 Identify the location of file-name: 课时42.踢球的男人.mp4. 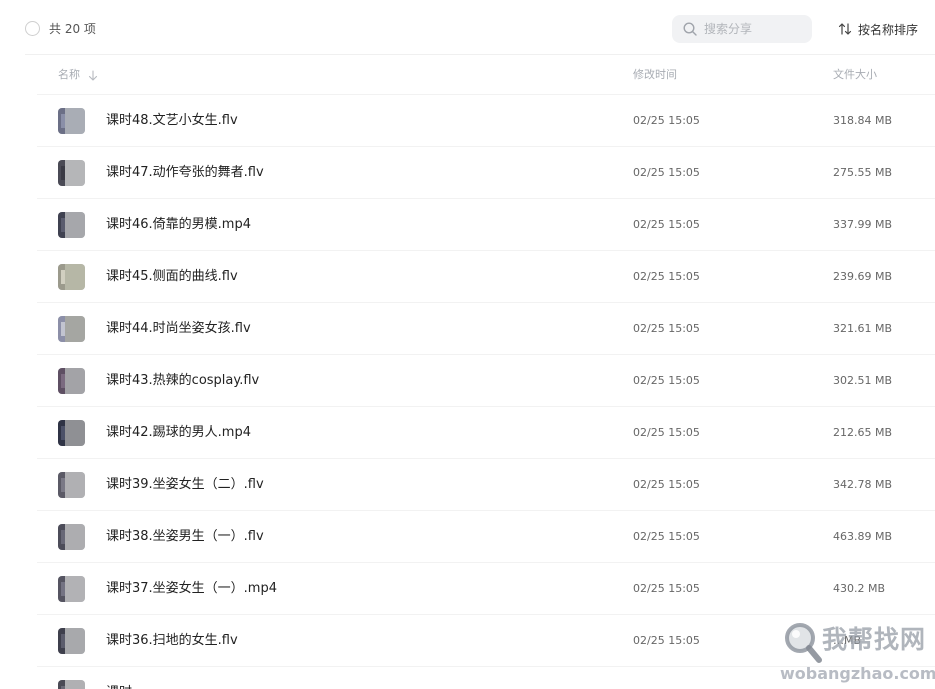
(178, 433).